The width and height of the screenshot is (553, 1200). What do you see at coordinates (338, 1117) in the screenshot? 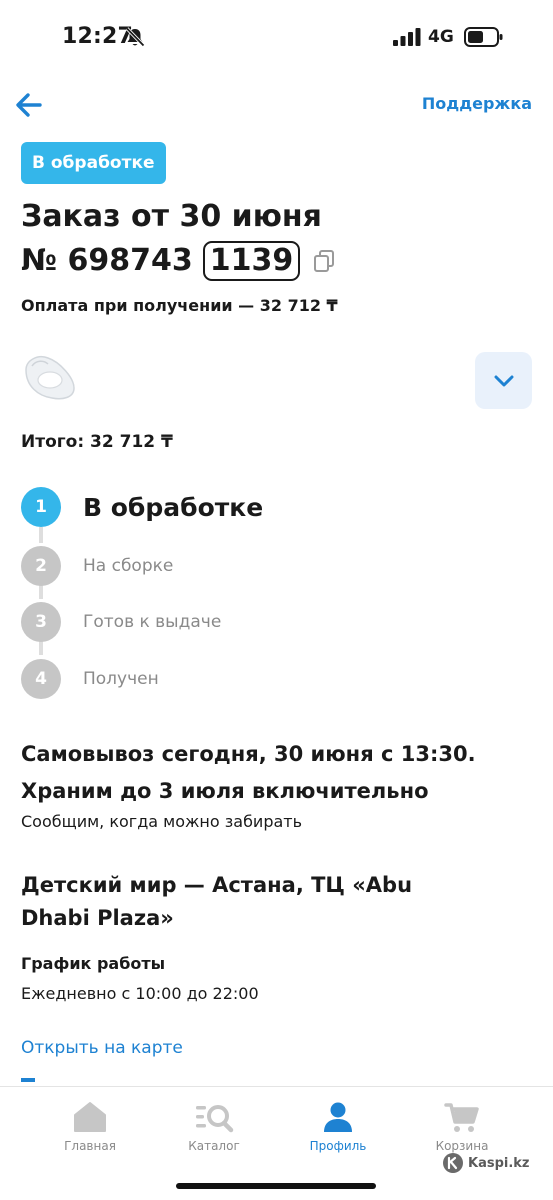
I see `profile-icon` at bounding box center [338, 1117].